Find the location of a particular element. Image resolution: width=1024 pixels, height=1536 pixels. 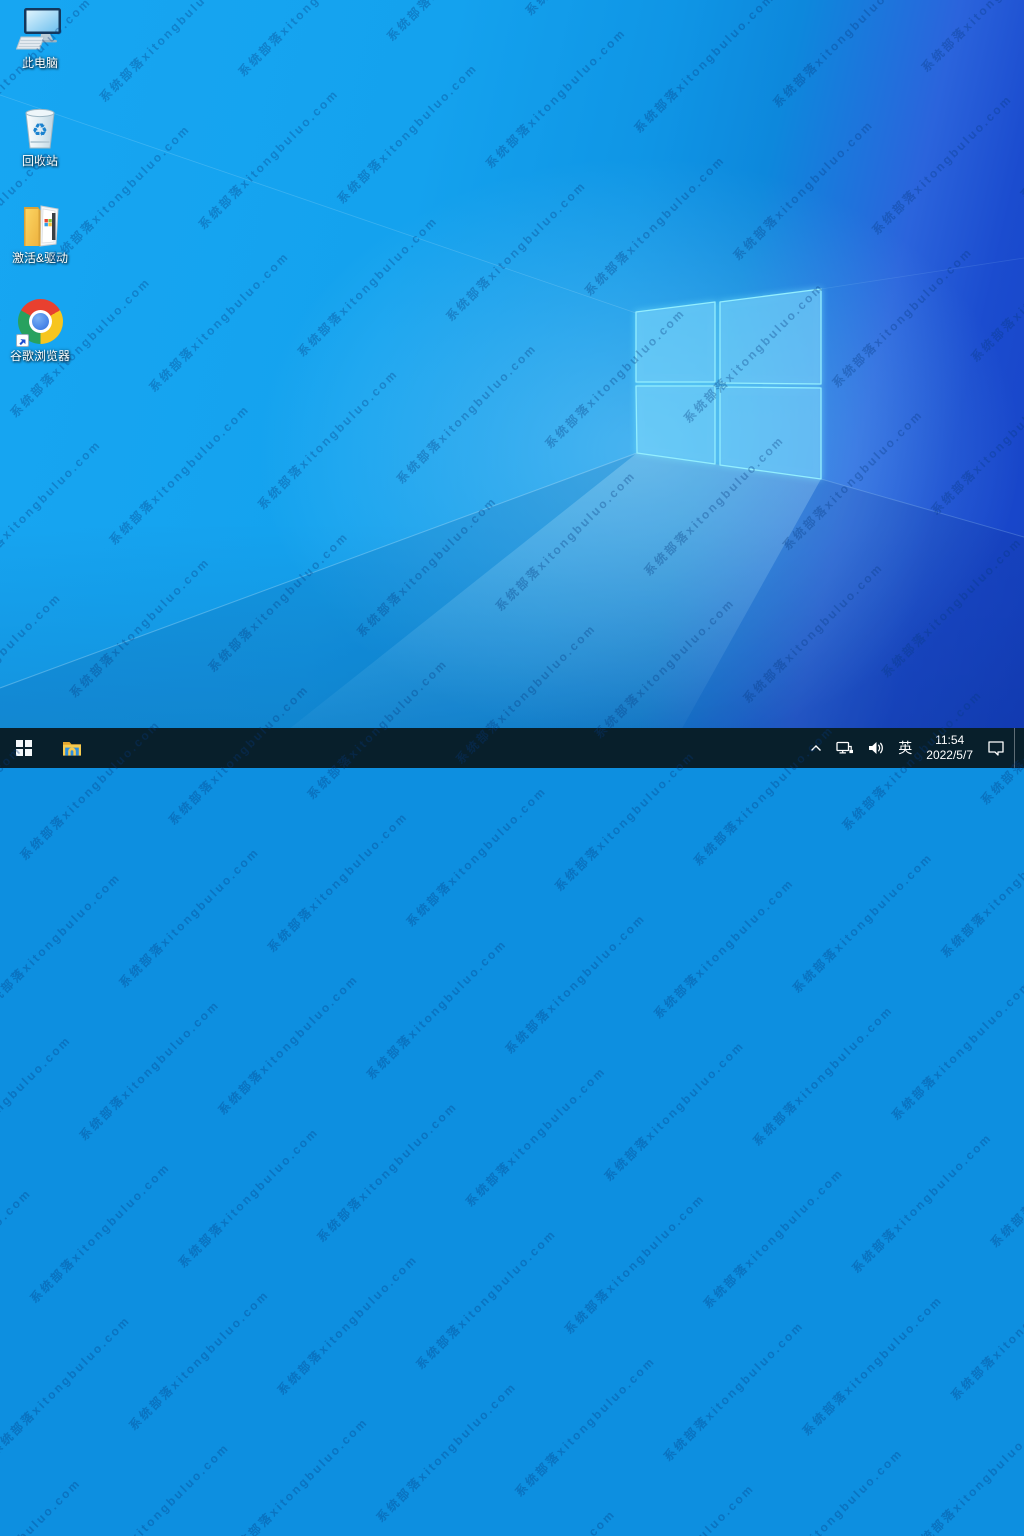

taskbar: 英 11:54 2022/5/7 is located at coordinates (512, 748).